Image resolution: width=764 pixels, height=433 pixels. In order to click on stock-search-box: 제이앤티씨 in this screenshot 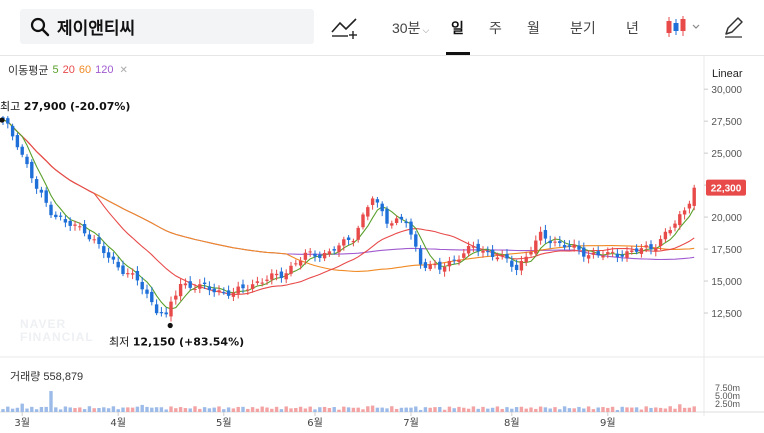, I will do `click(167, 26)`.